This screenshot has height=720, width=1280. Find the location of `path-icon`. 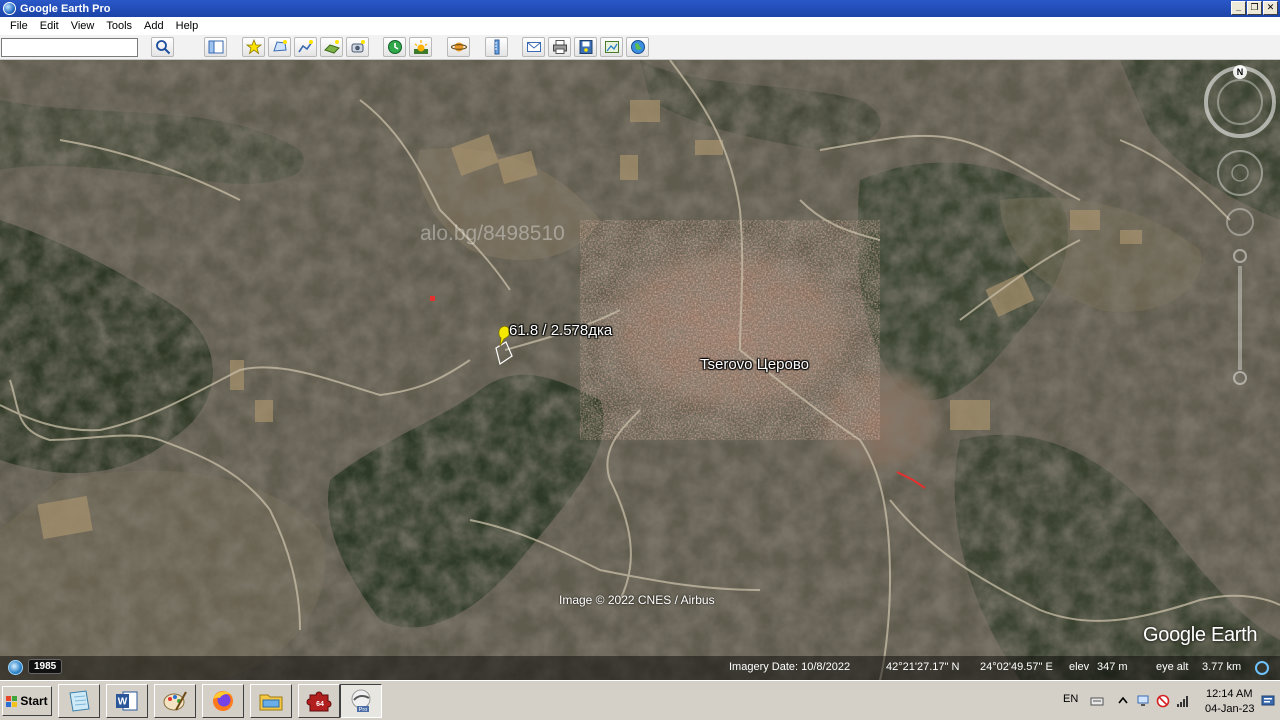

path-icon is located at coordinates (305, 46).